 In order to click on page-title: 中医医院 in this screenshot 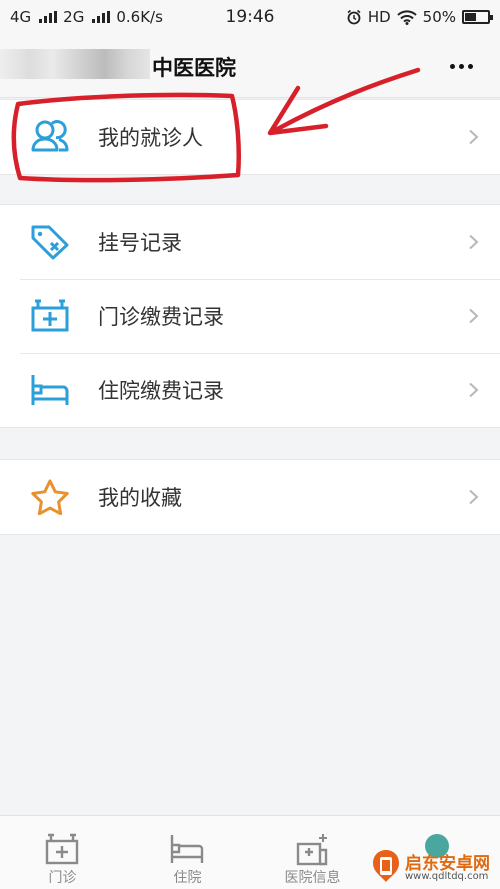, I will do `click(194, 68)`.